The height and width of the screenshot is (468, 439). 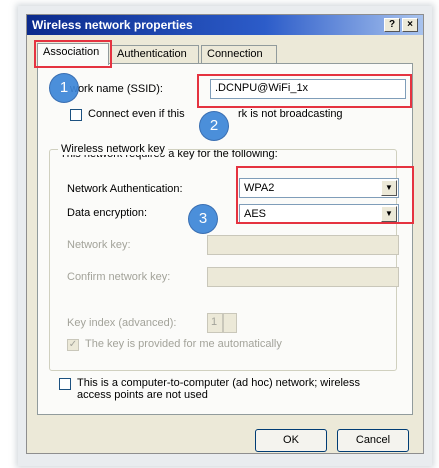 What do you see at coordinates (290, 114) in the screenshot?
I see `broadcast-label-right: rk is not broadcasting` at bounding box center [290, 114].